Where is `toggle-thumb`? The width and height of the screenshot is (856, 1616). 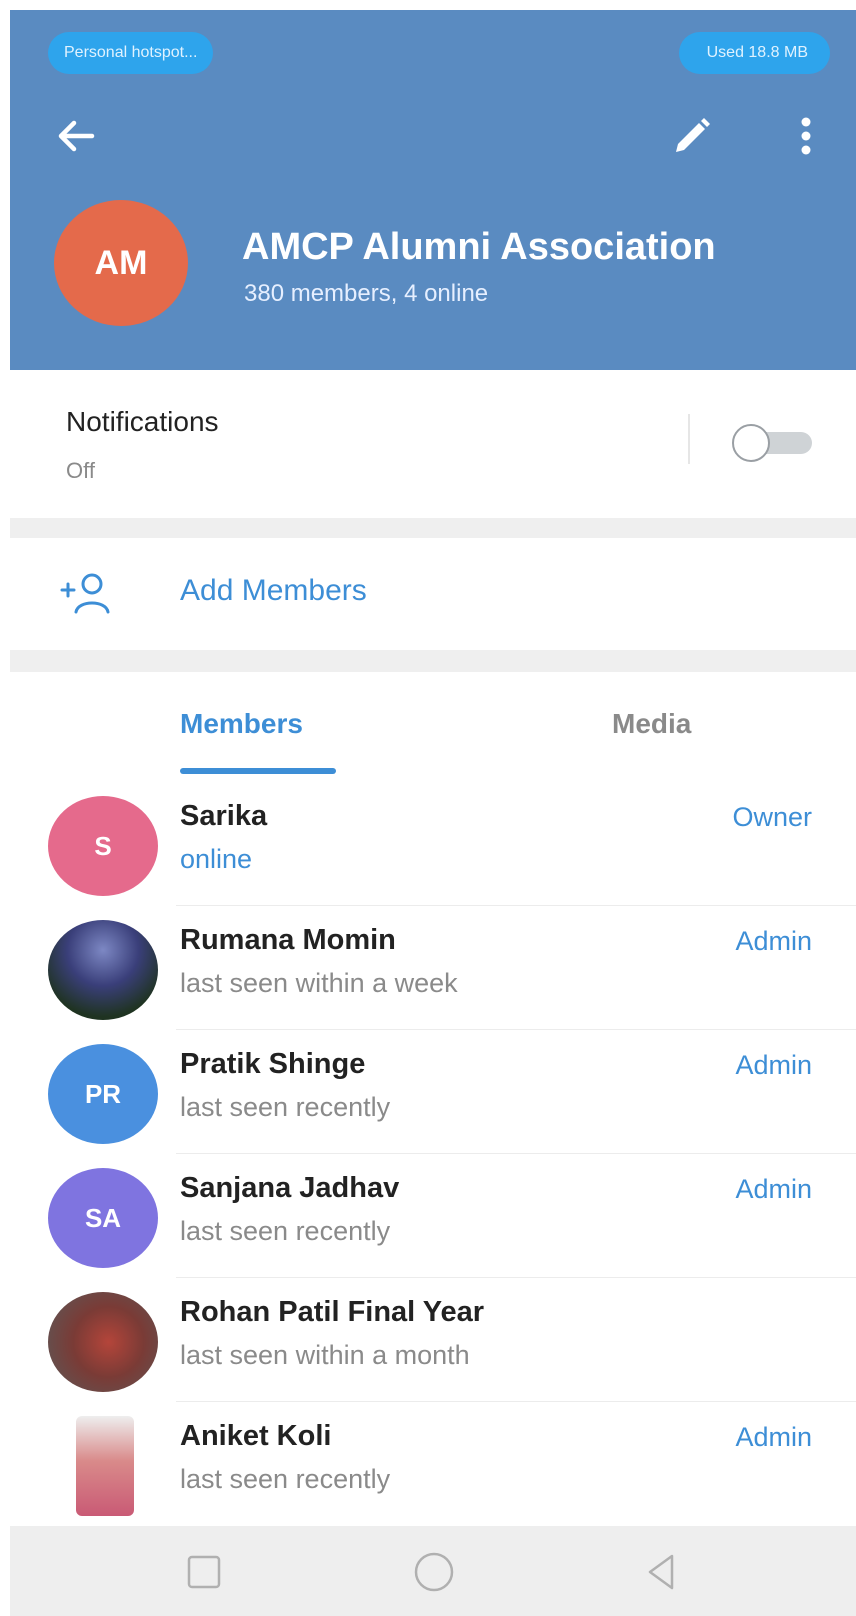 toggle-thumb is located at coordinates (751, 443).